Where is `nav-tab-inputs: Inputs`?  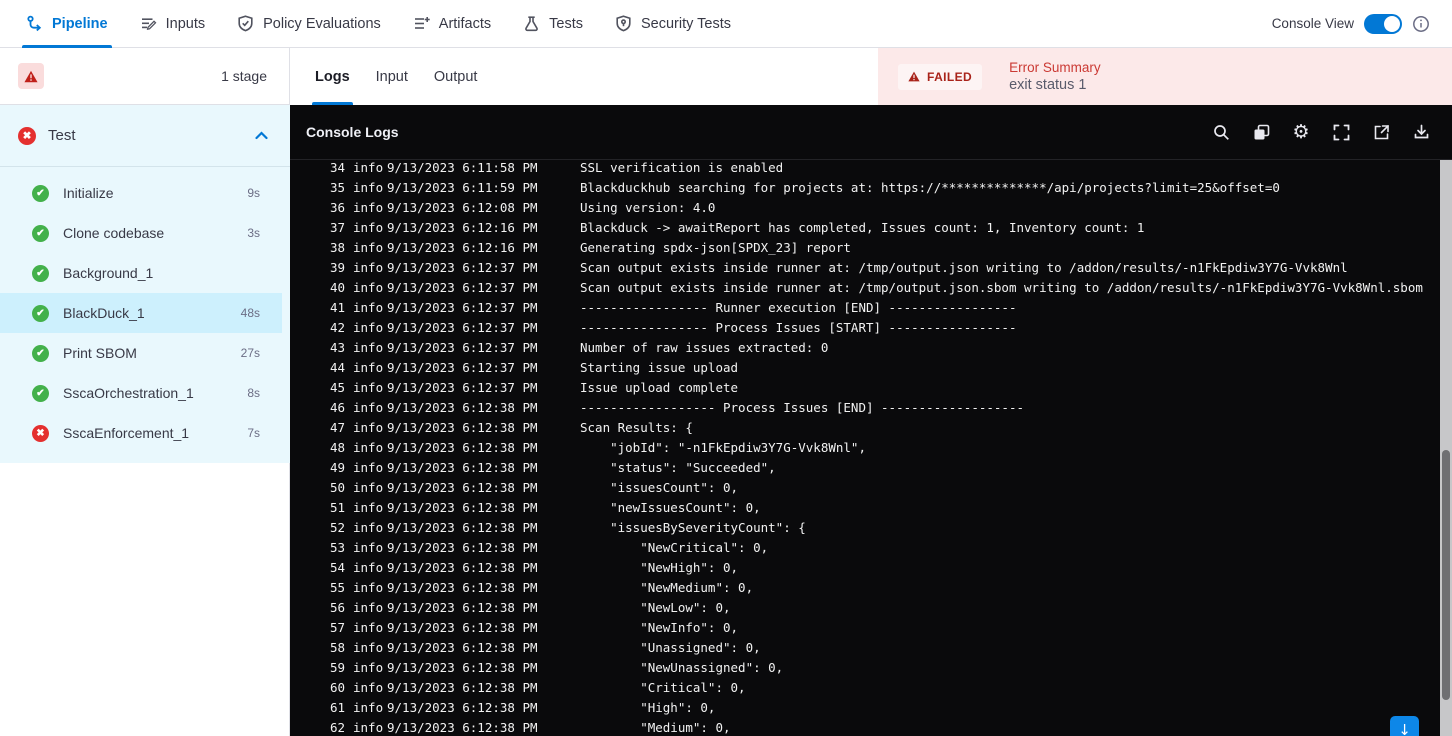 nav-tab-inputs: Inputs is located at coordinates (173, 24).